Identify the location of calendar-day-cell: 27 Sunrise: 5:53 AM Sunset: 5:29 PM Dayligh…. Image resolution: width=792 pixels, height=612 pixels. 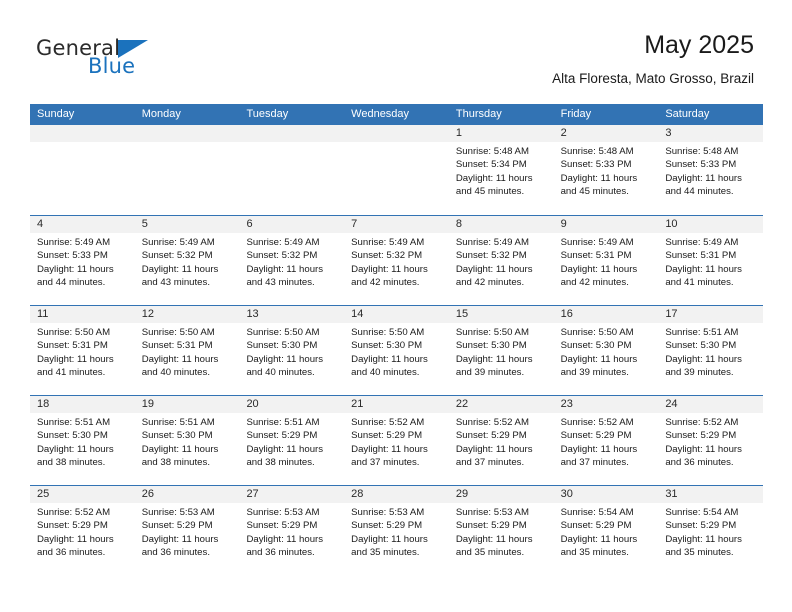
(292, 530).